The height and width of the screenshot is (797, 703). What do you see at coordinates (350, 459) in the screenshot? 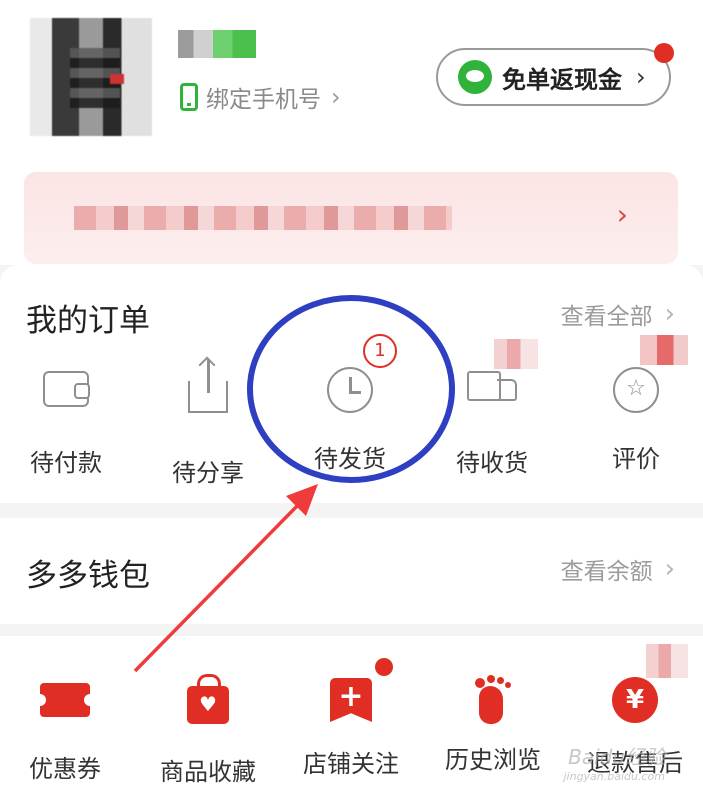
I see `order-item-label: 待发货` at bounding box center [350, 459].